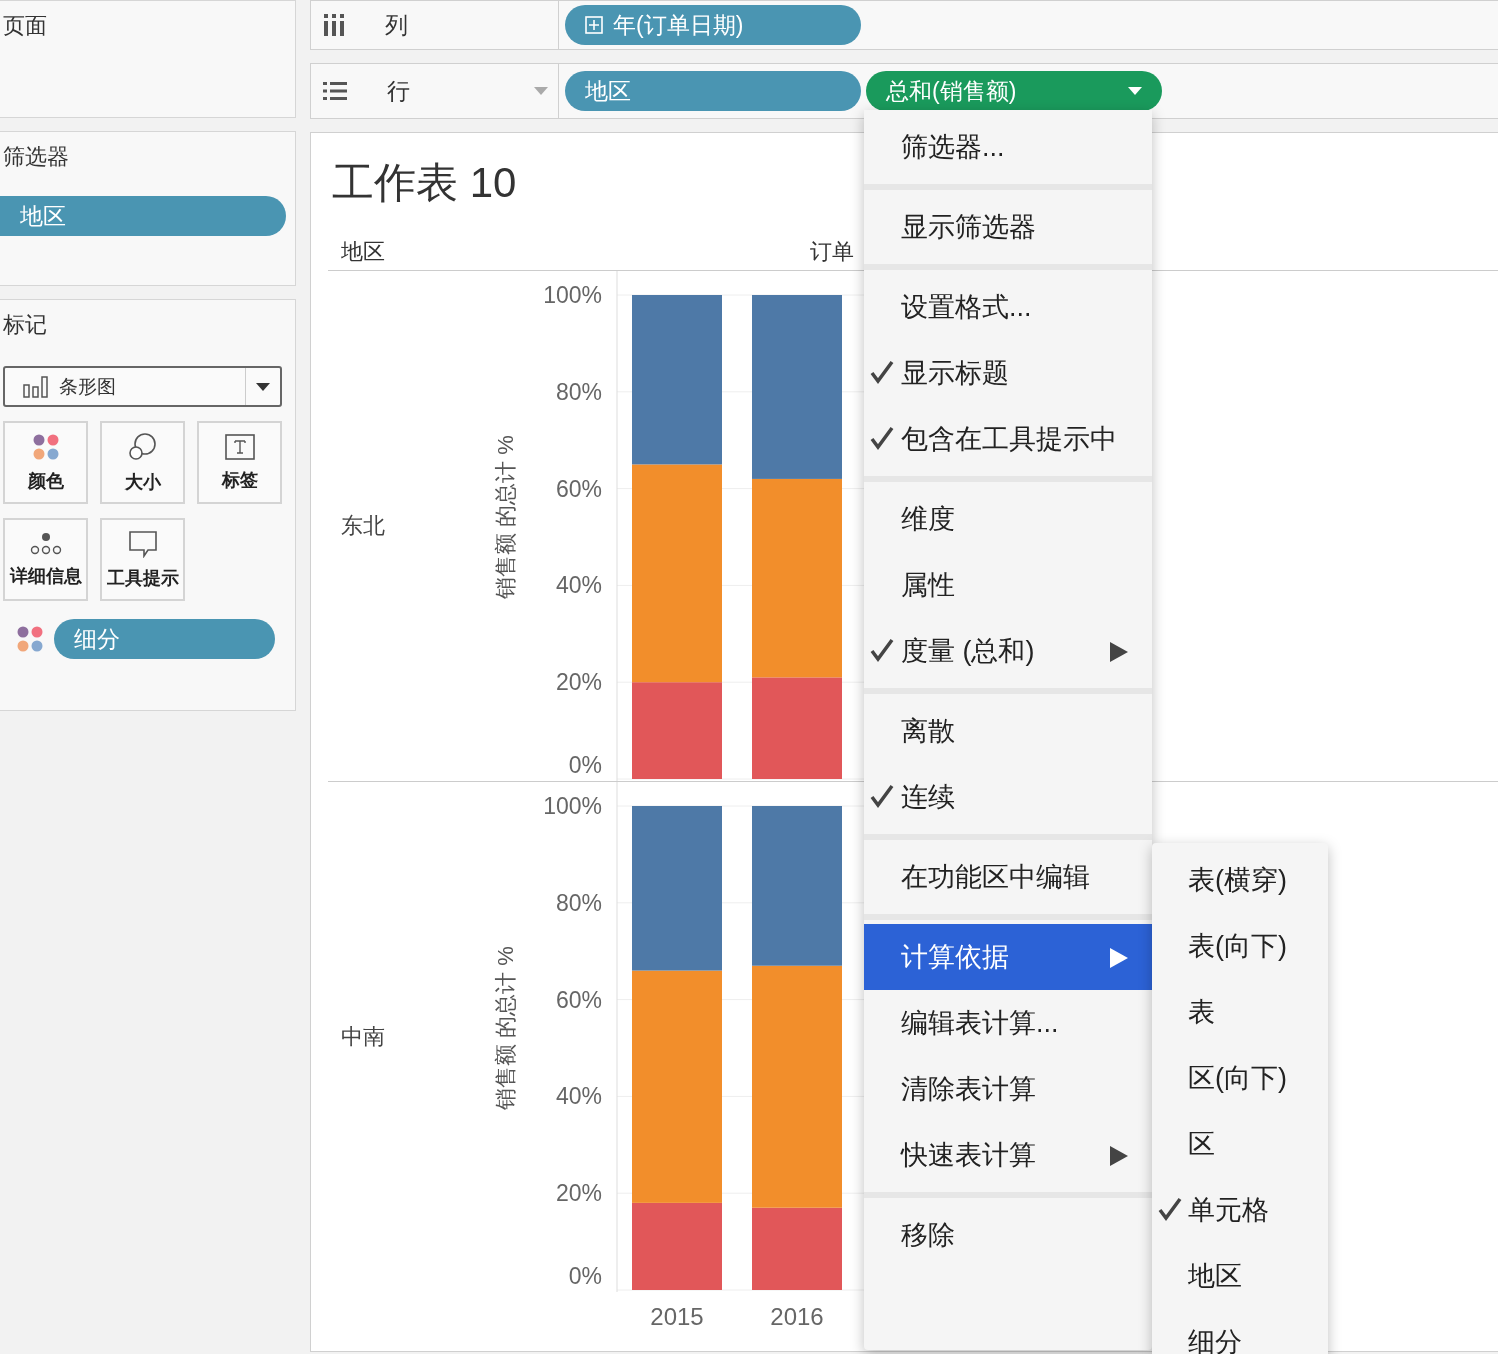  I want to click on menu-item: 移除, so click(1008, 1235).